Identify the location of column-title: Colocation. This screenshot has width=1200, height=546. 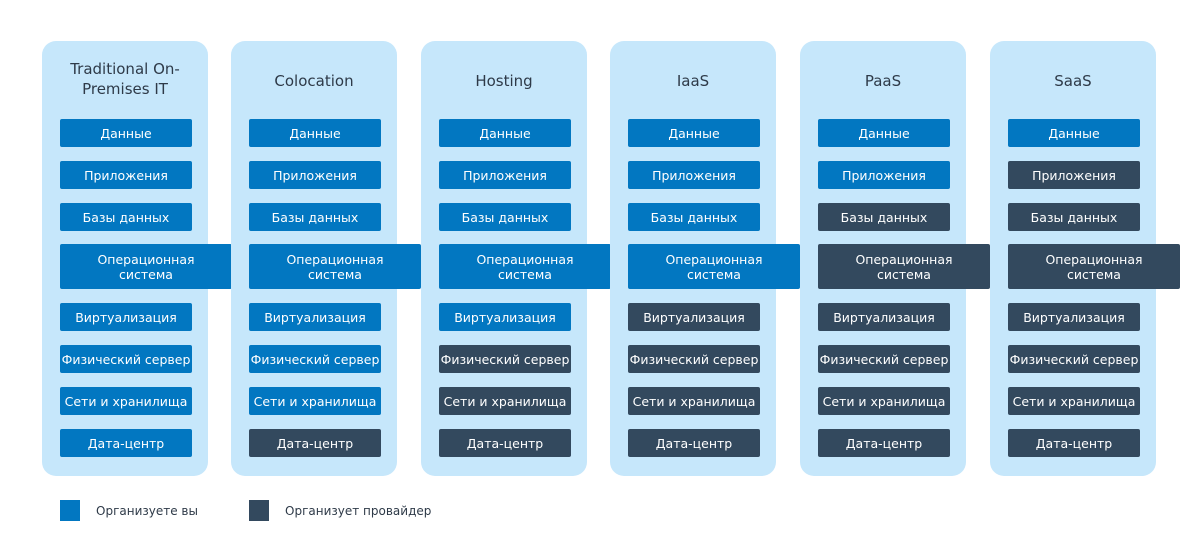
(314, 81).